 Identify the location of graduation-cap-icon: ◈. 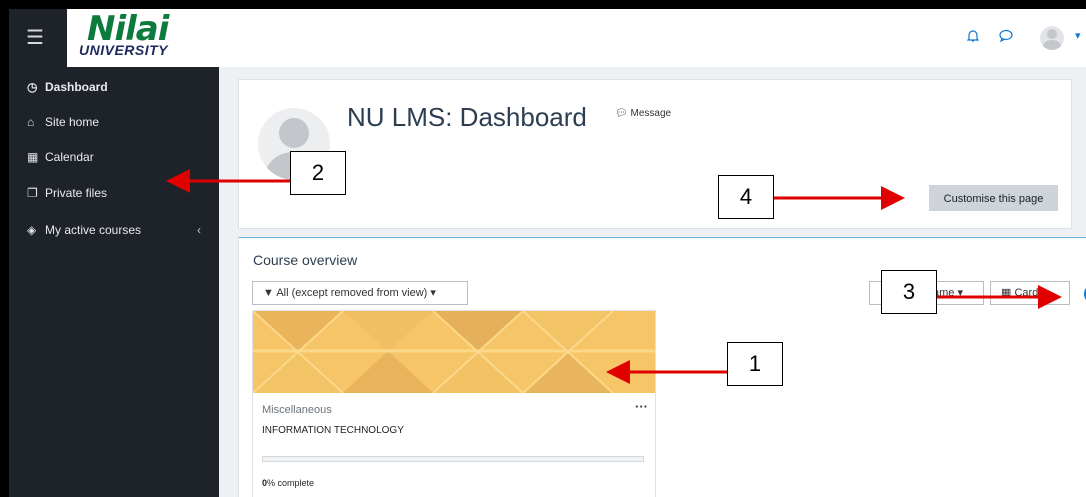
(32, 230).